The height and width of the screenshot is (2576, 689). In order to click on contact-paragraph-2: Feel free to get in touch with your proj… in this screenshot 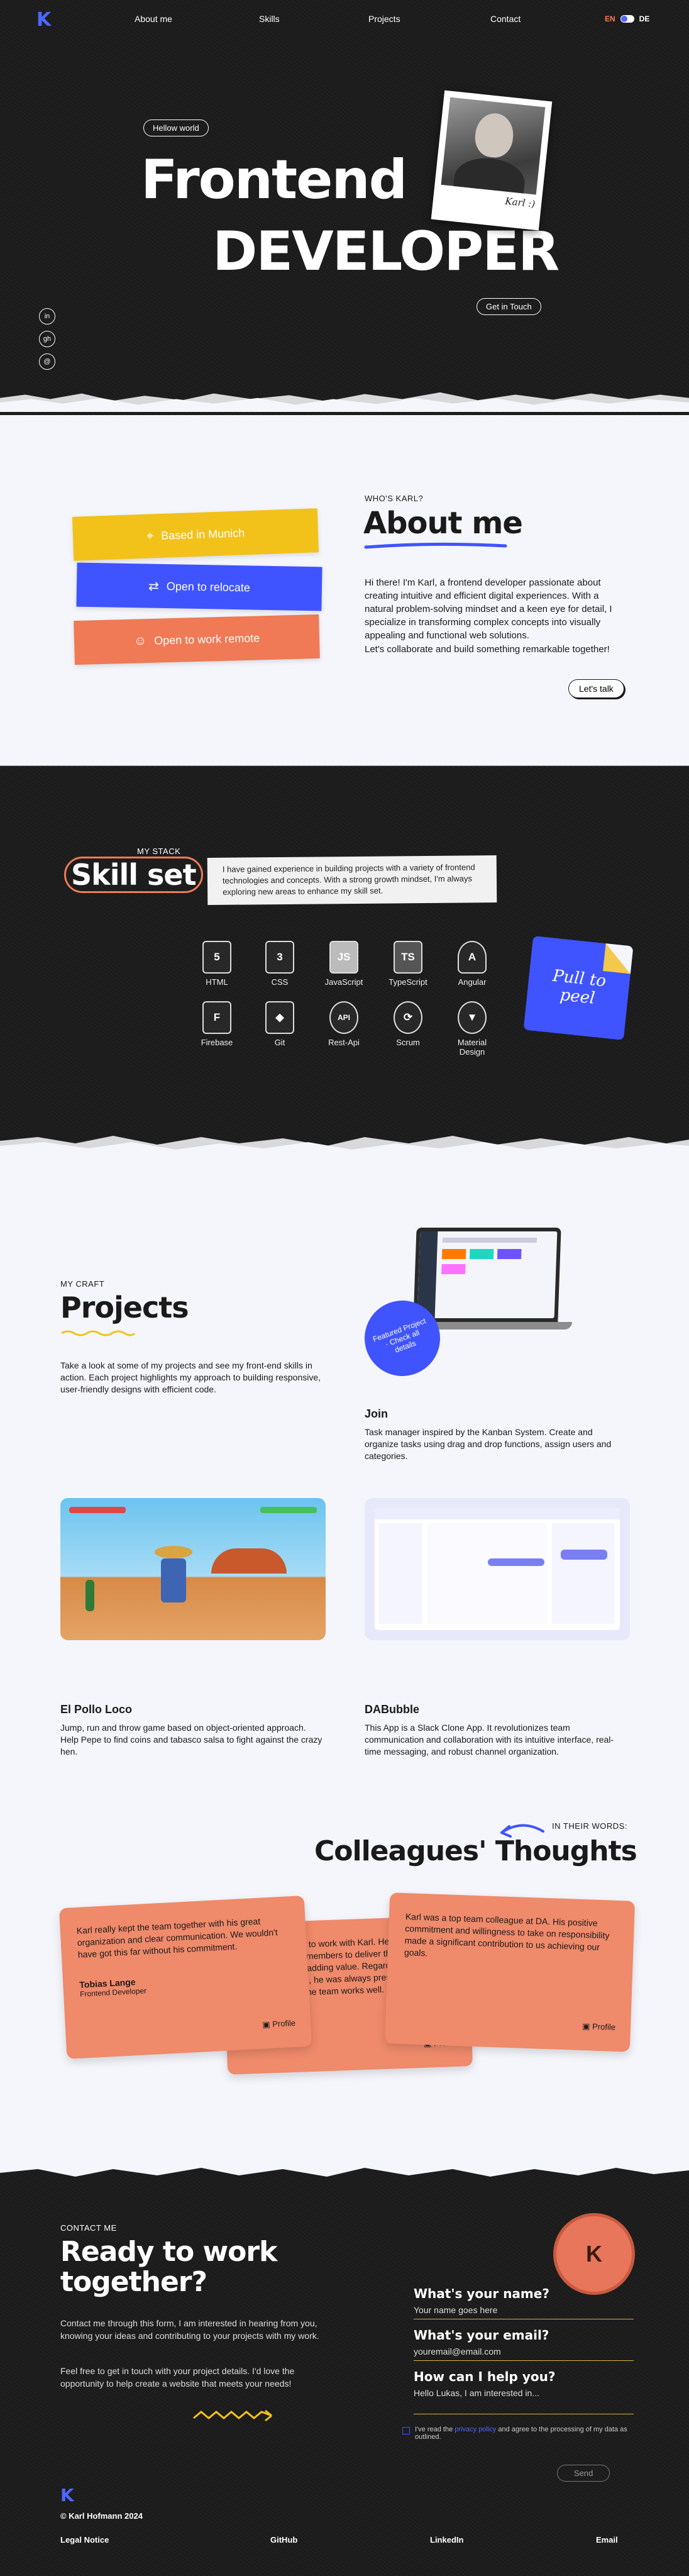, I will do `click(177, 2377)`.